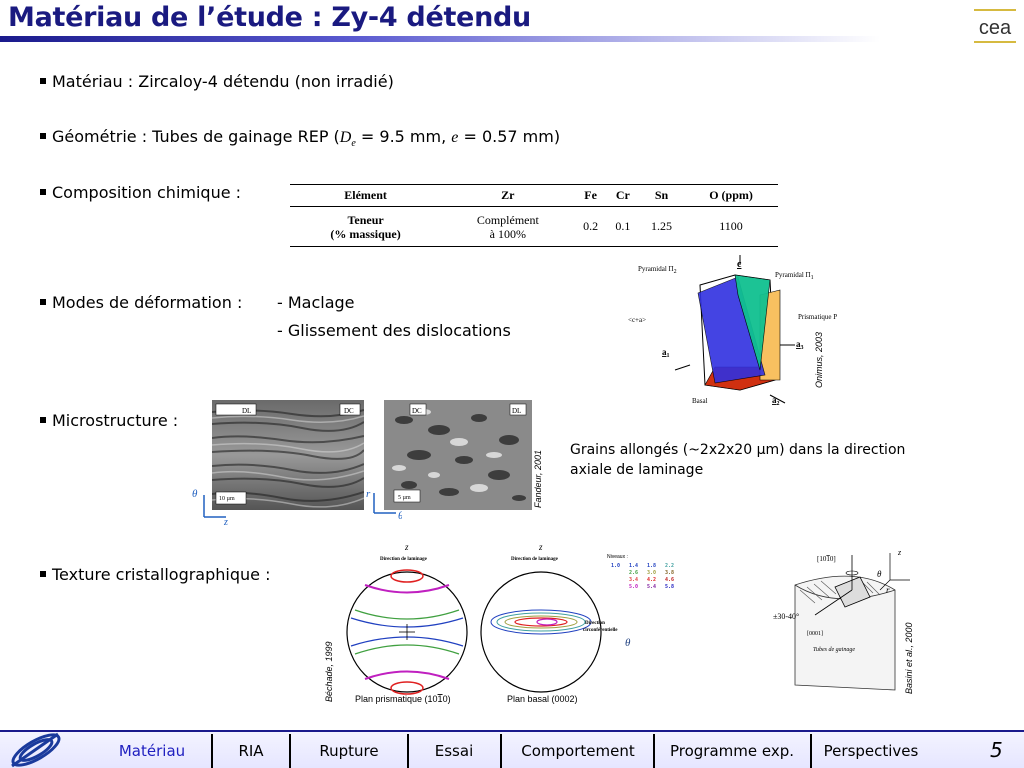  Describe the element at coordinates (36, 750) in the screenshot. I see `nav-logo-icon` at that location.